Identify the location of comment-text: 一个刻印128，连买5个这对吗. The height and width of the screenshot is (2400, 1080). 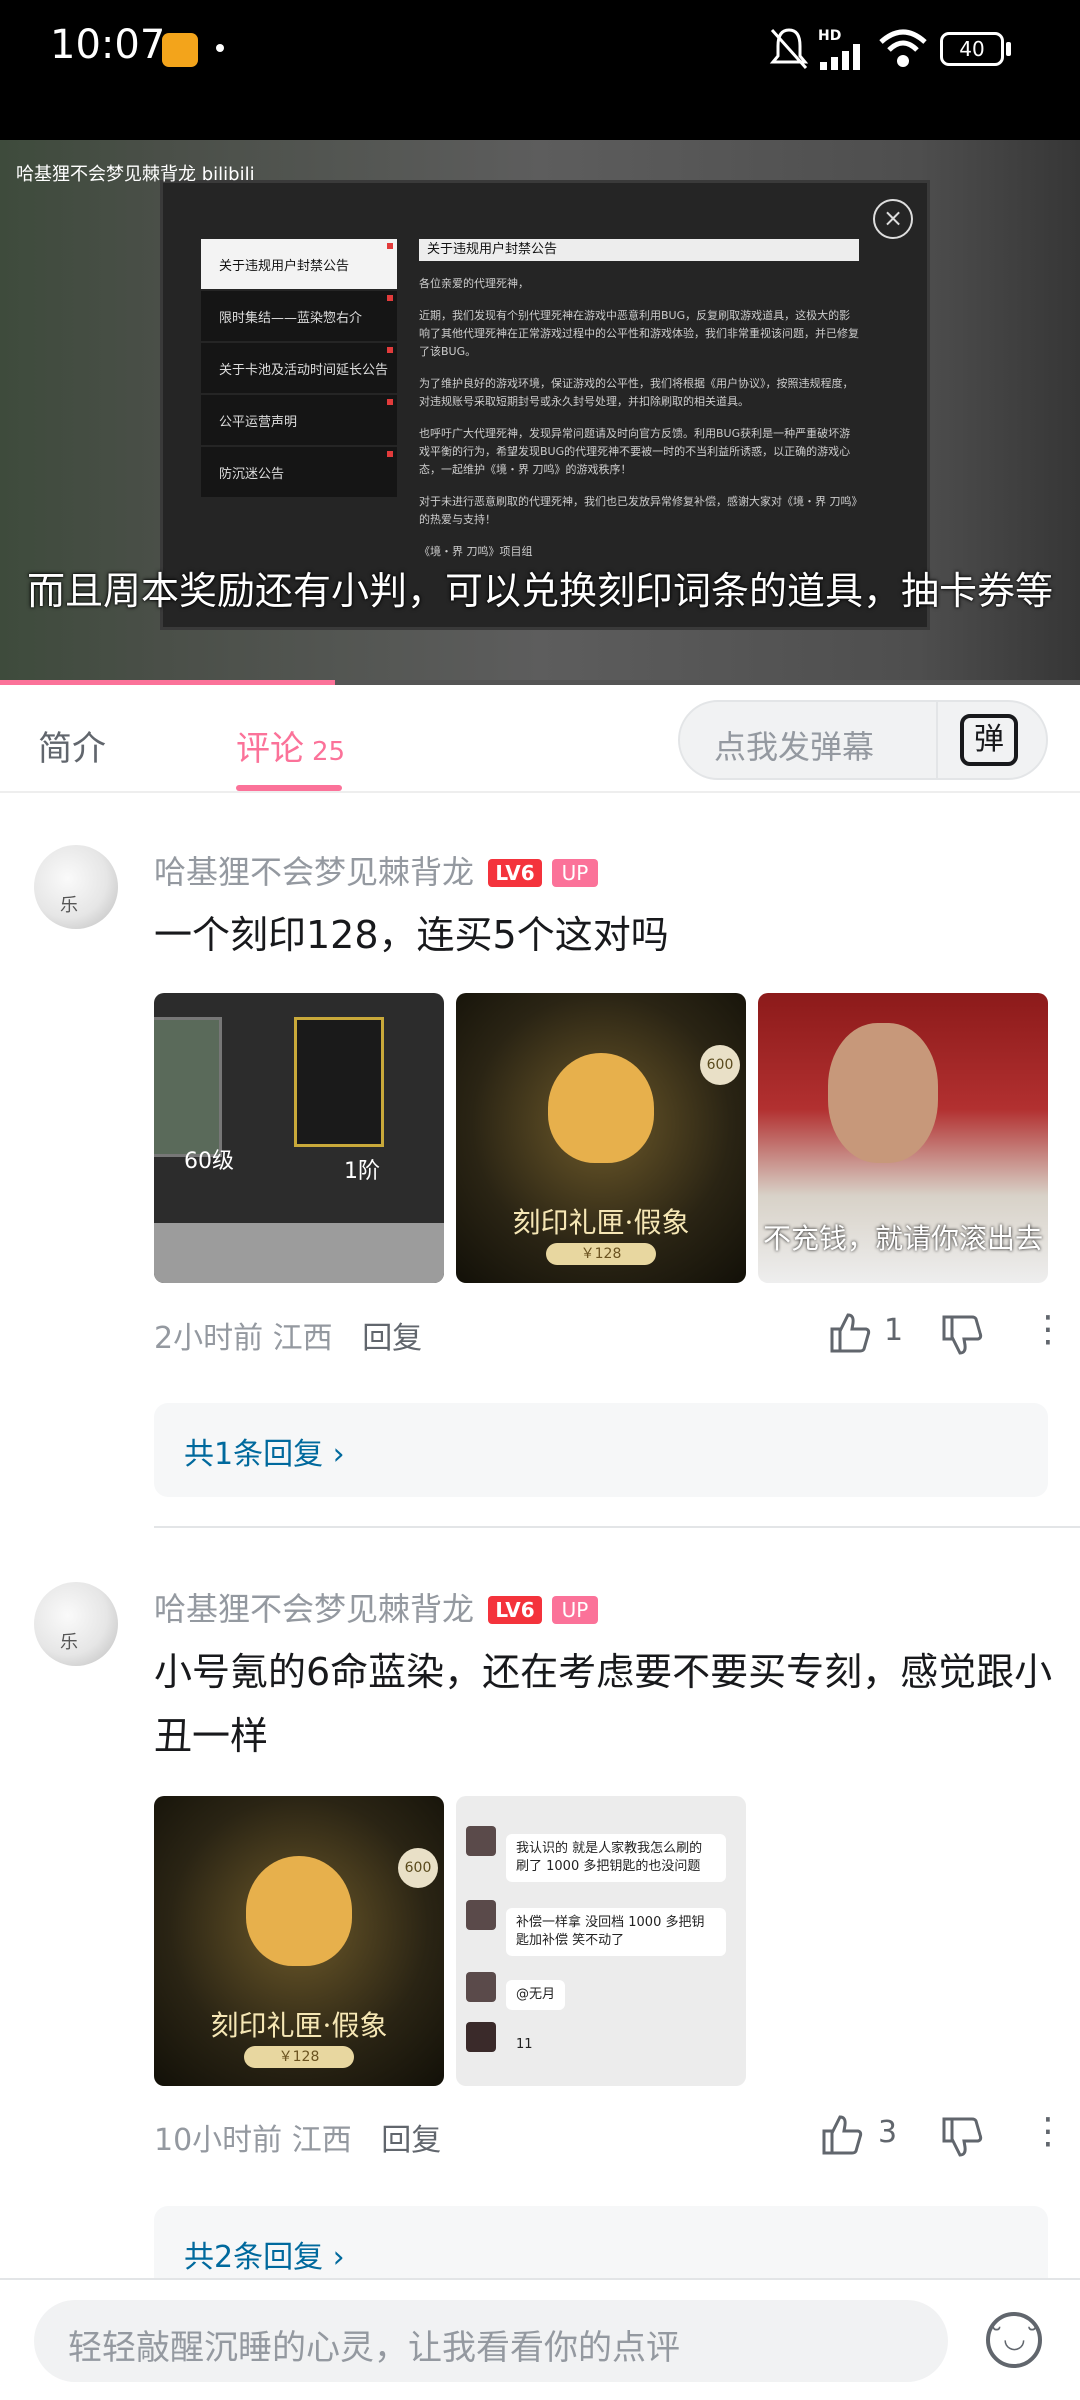
(411, 935).